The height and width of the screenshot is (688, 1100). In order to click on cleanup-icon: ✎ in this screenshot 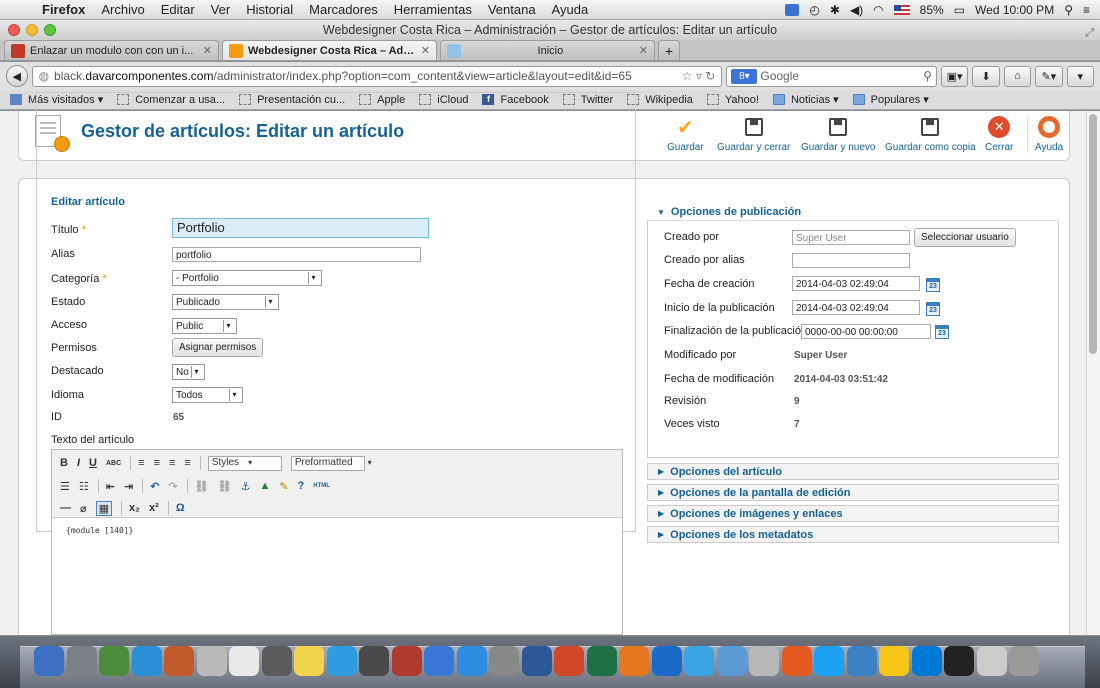, I will do `click(283, 486)`.